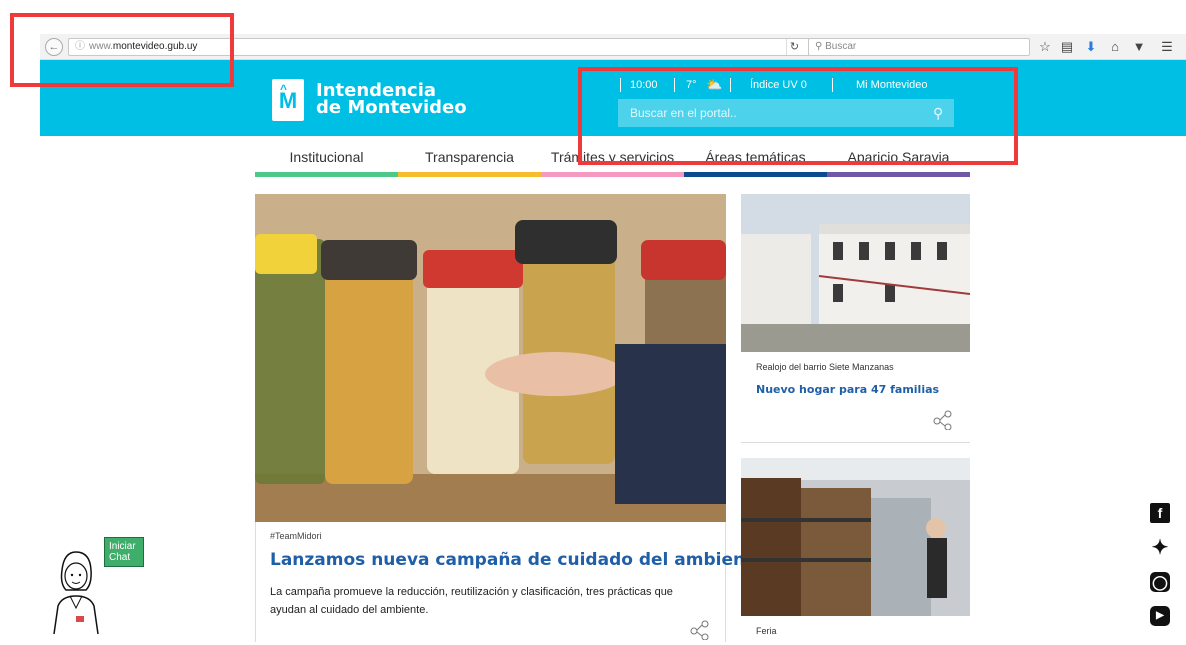 The width and height of the screenshot is (1186, 645). I want to click on chat-agent-avatar, so click(76, 591).